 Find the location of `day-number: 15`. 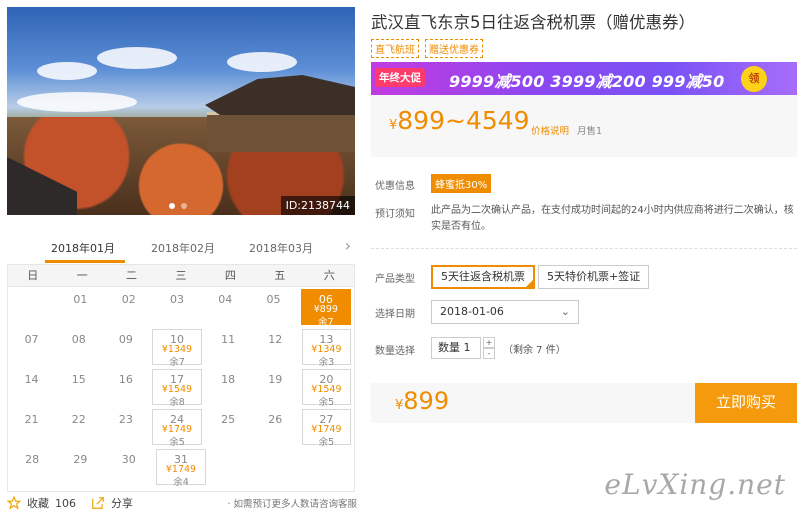

day-number: 15 is located at coordinates (78, 379).